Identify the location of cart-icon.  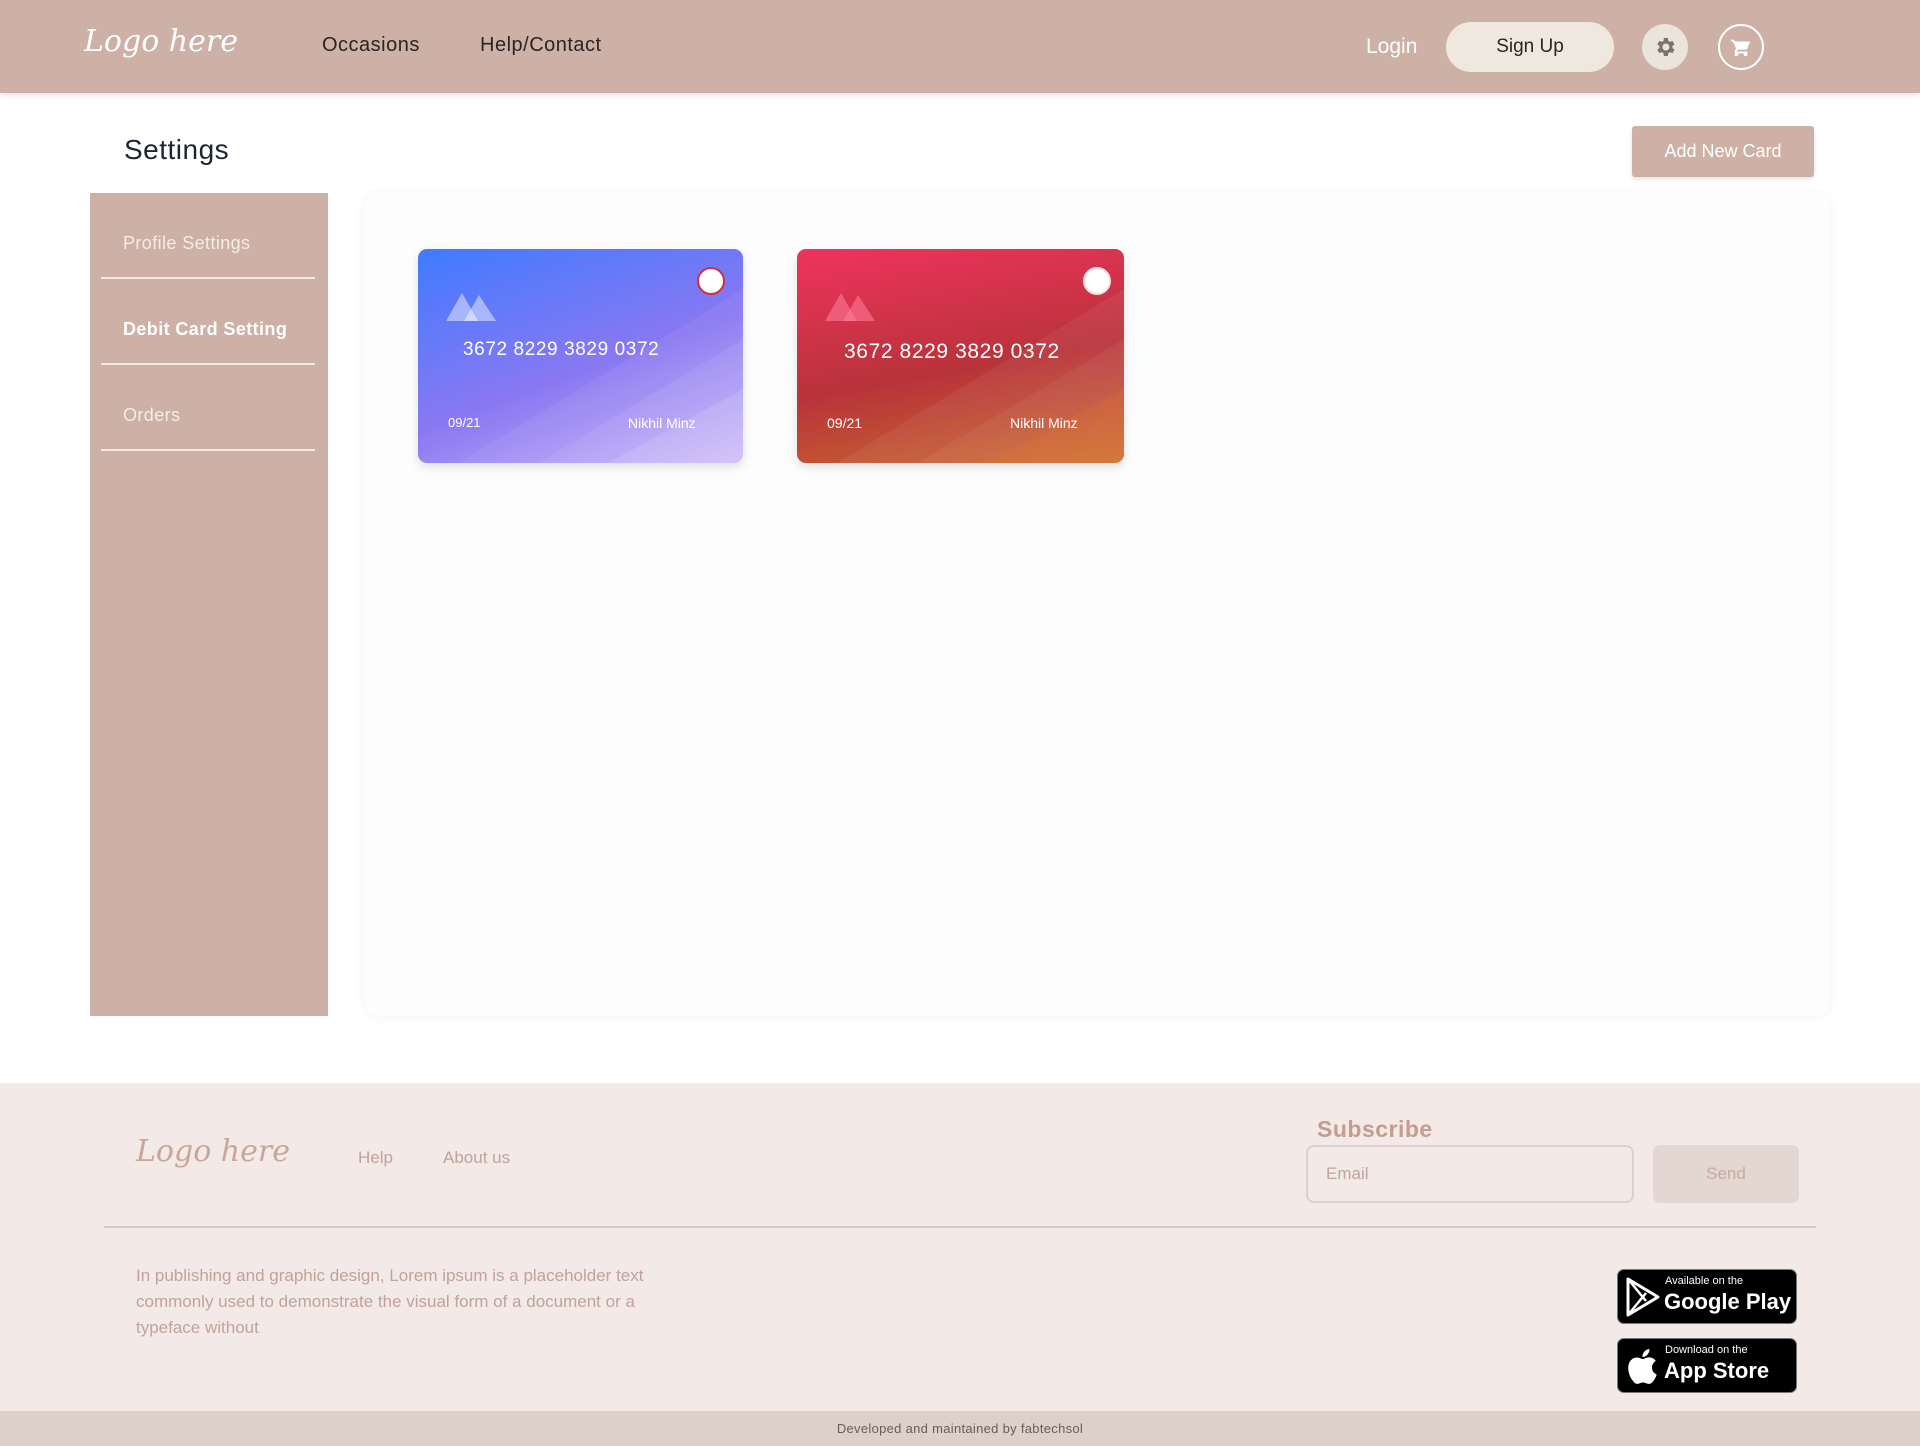
(1740, 48).